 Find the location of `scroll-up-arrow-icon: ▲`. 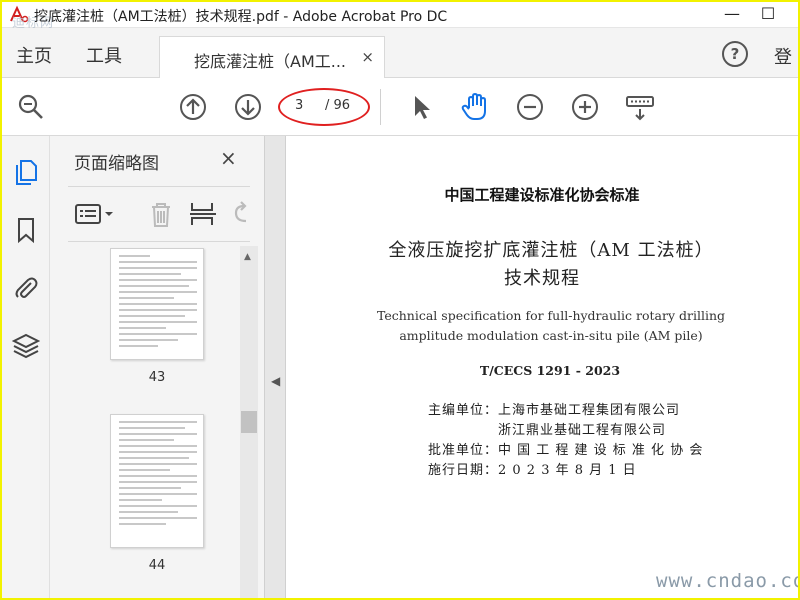

scroll-up-arrow-icon: ▲ is located at coordinates (247, 257).